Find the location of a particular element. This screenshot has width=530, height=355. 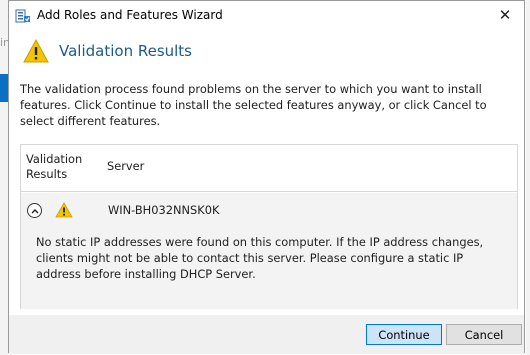

column-header-validation-results: Validation Results is located at coordinates (61, 167).